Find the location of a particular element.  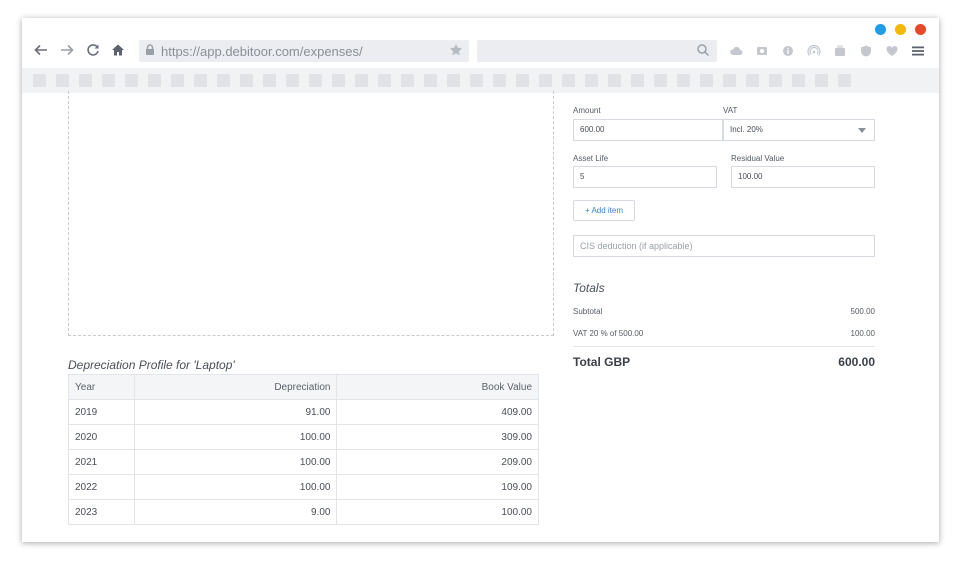

minimize-button is located at coordinates (880, 29).